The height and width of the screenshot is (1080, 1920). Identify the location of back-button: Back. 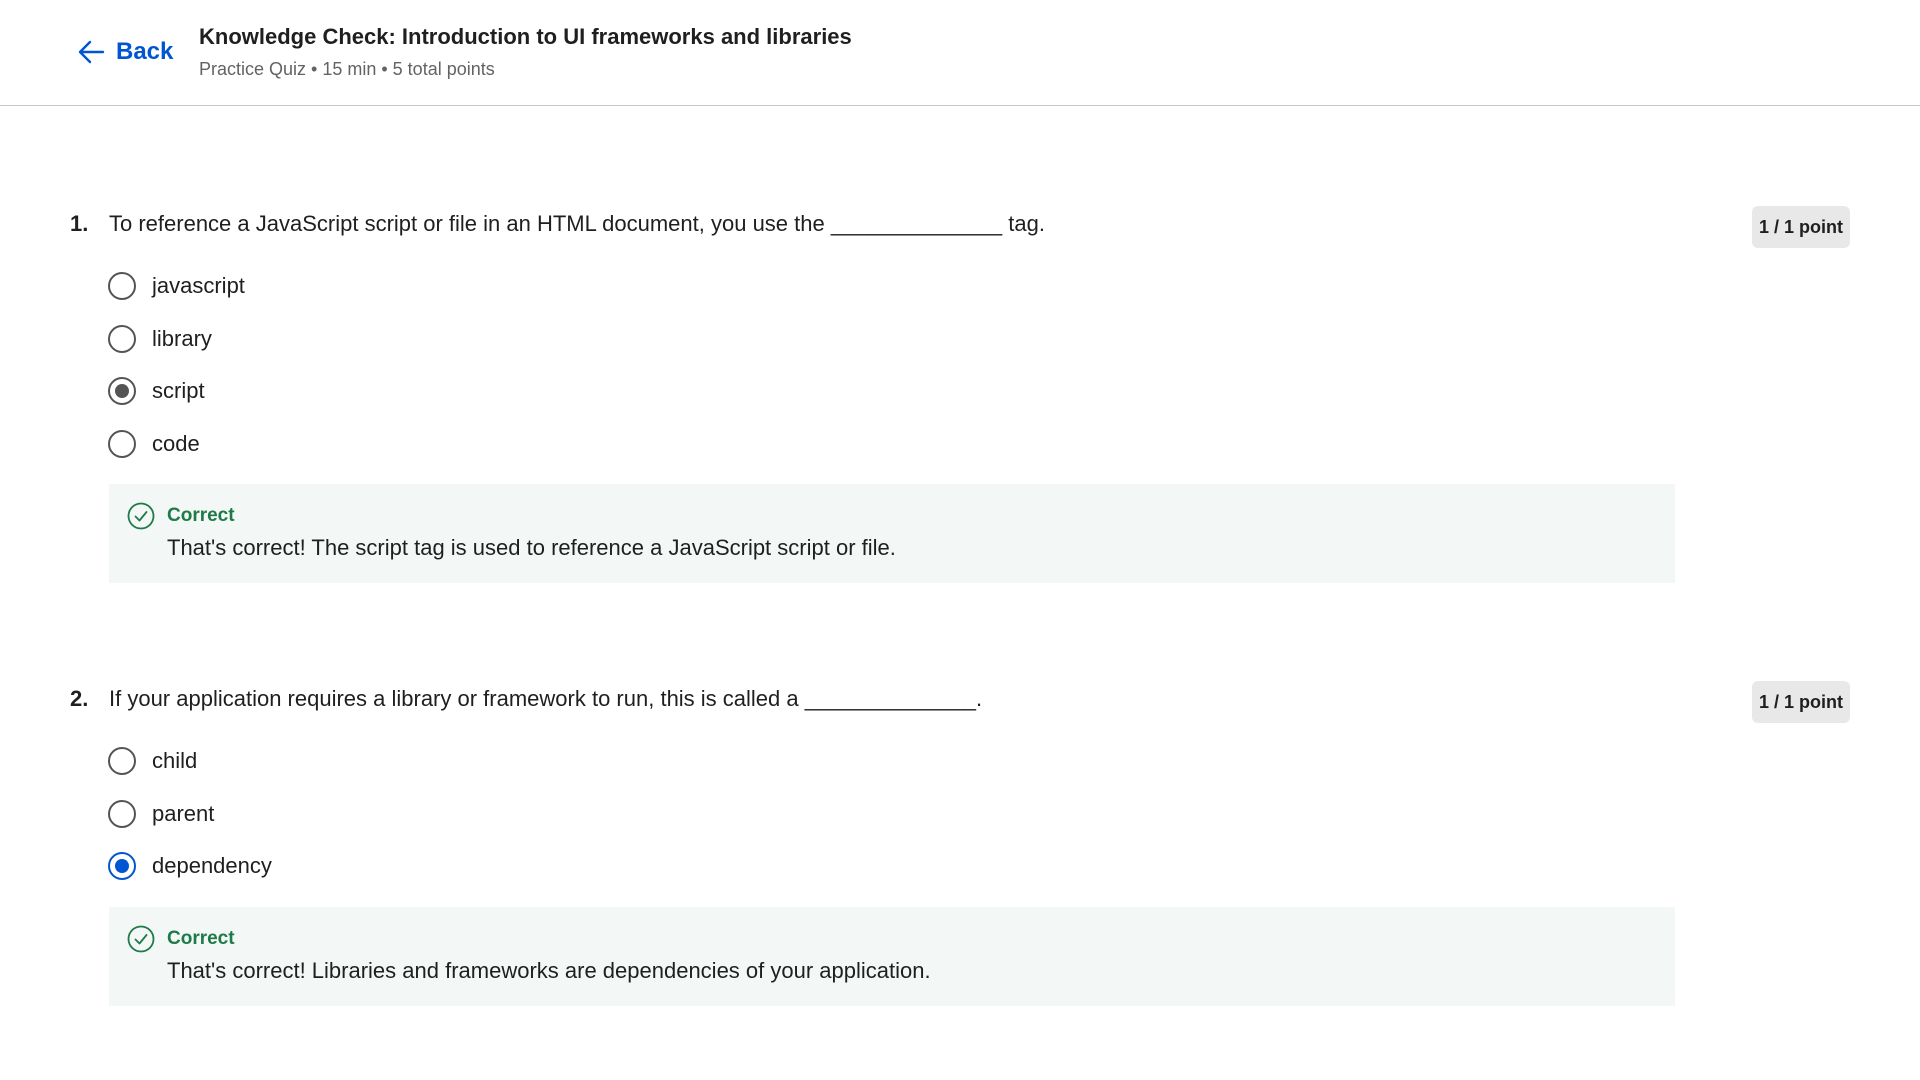
(124, 52).